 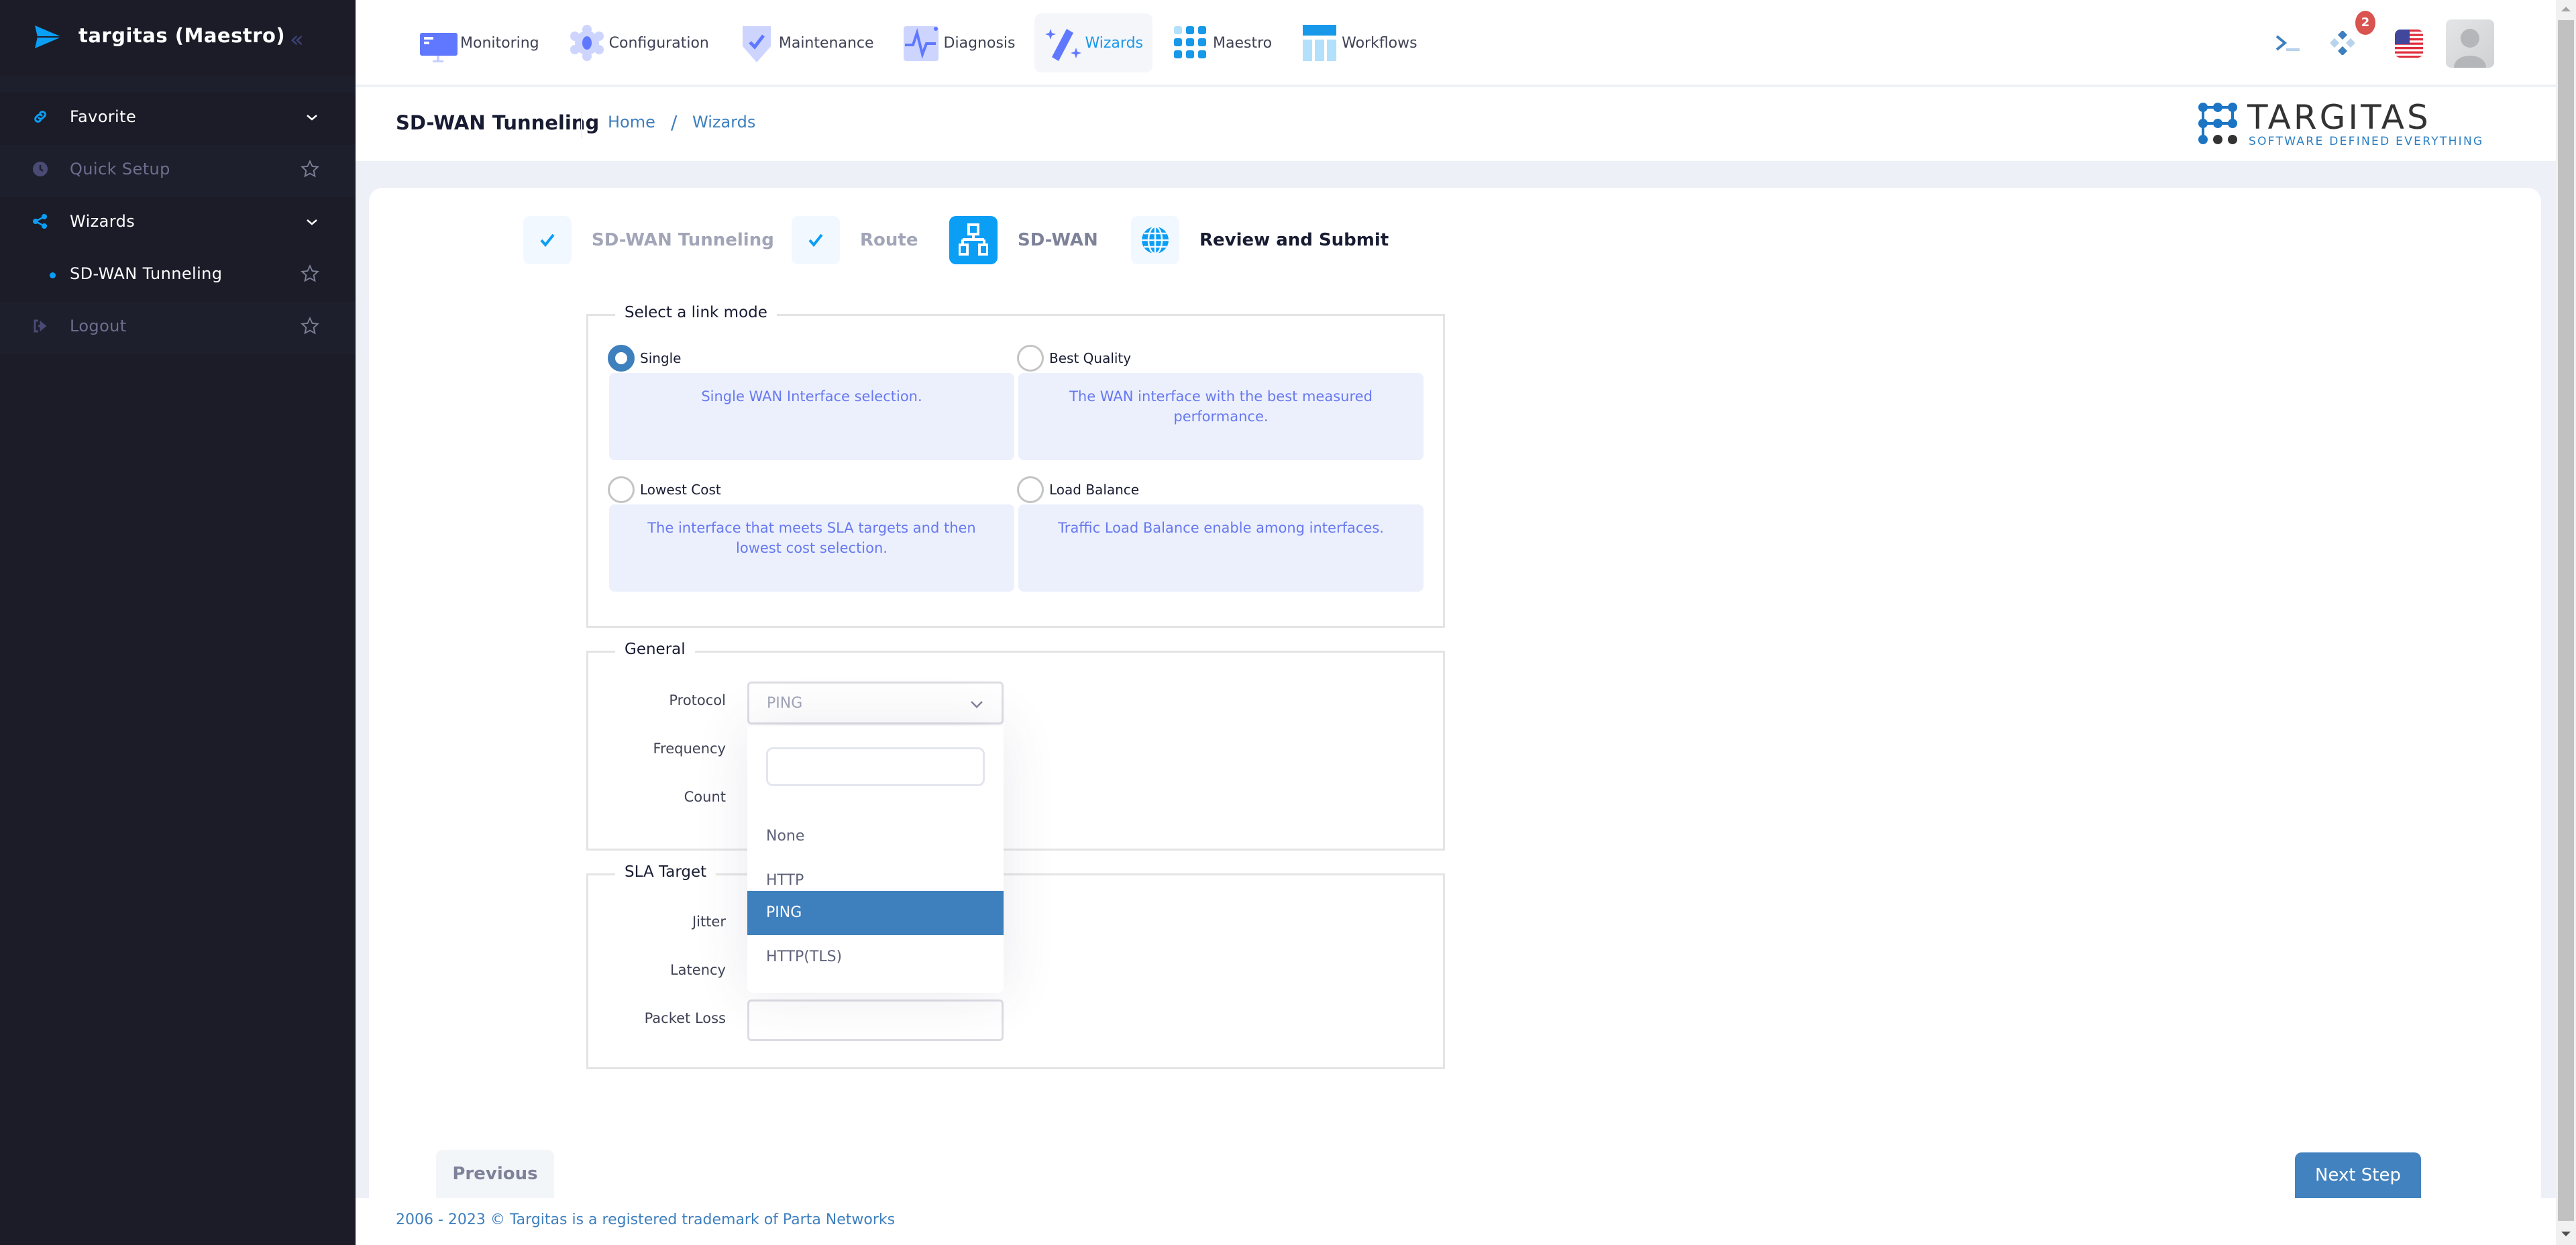 I want to click on targitas-logo: TARGITAS SOFTWARE DEFINED EVERYTHING, so click(x=2340, y=123).